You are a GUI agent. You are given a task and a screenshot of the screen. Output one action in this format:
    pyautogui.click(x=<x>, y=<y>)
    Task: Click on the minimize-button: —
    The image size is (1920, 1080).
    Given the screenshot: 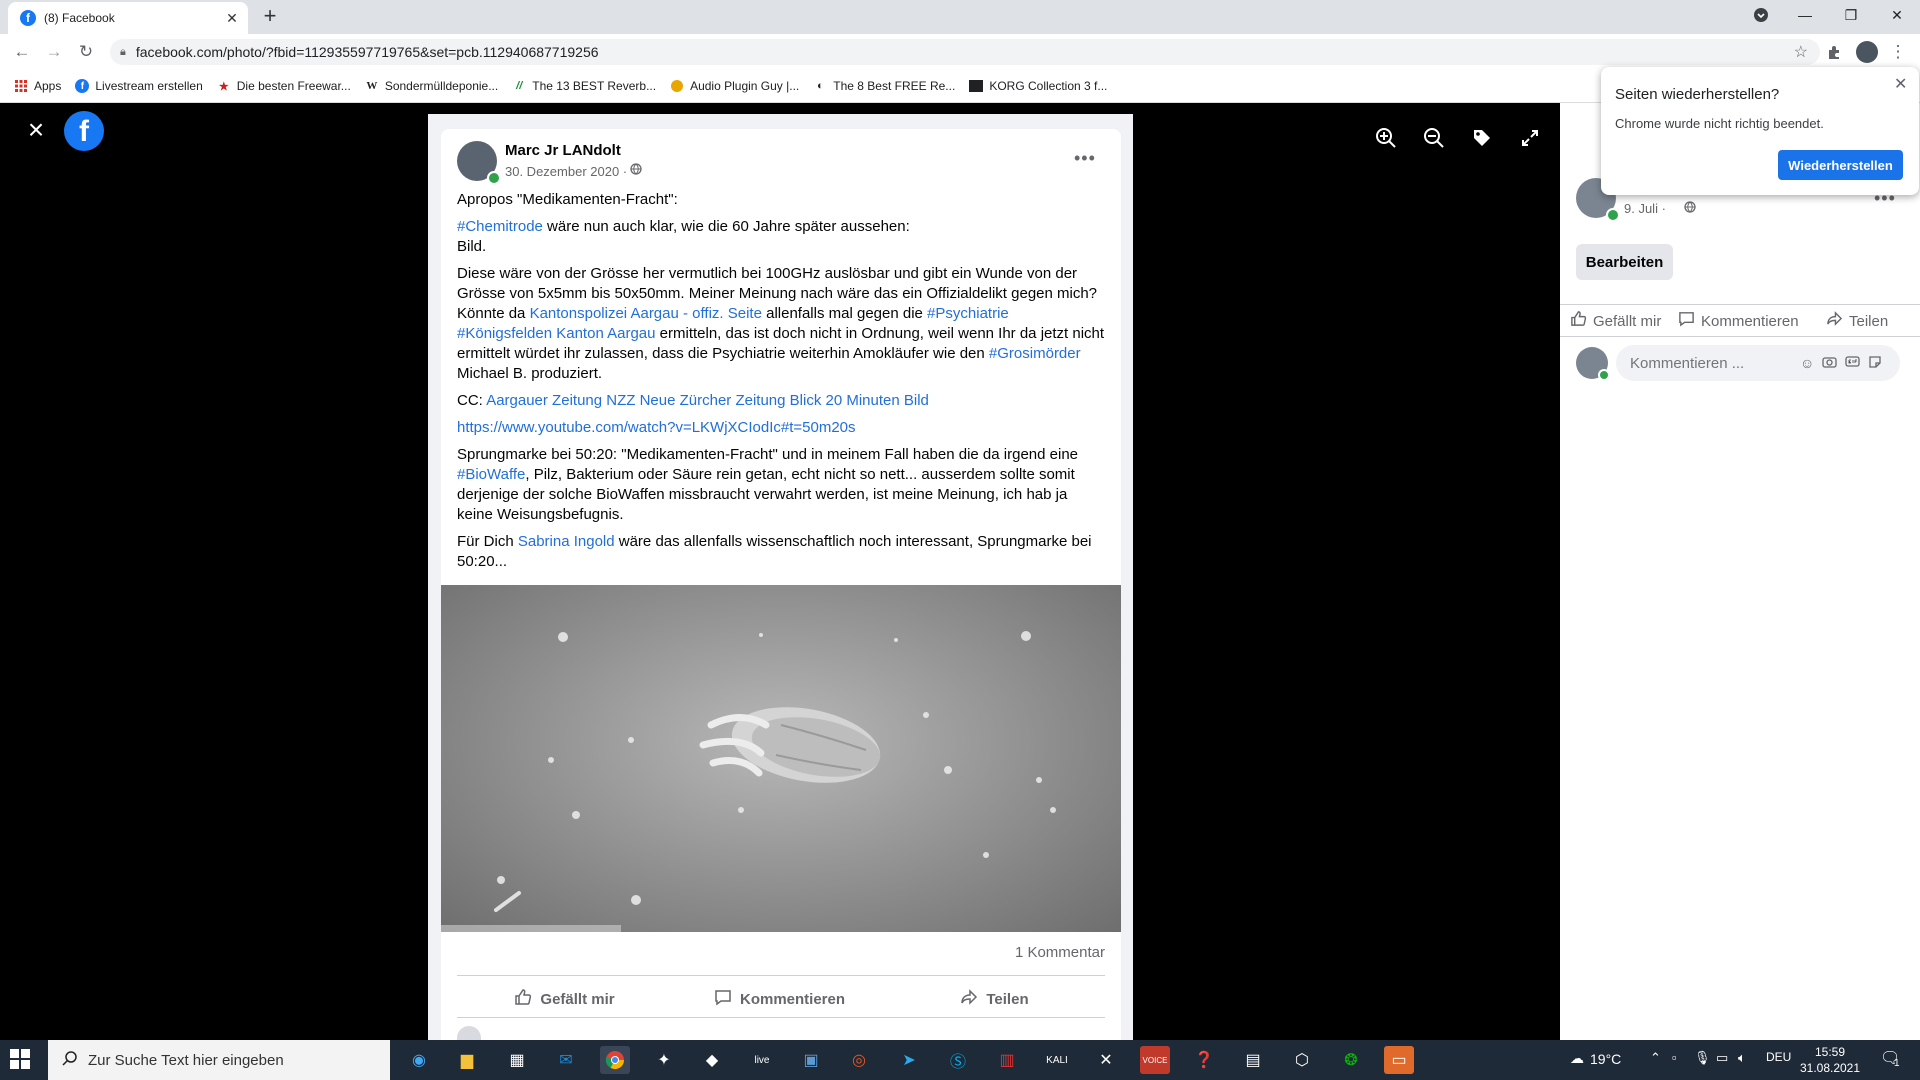 What is the action you would take?
    pyautogui.click(x=1805, y=15)
    